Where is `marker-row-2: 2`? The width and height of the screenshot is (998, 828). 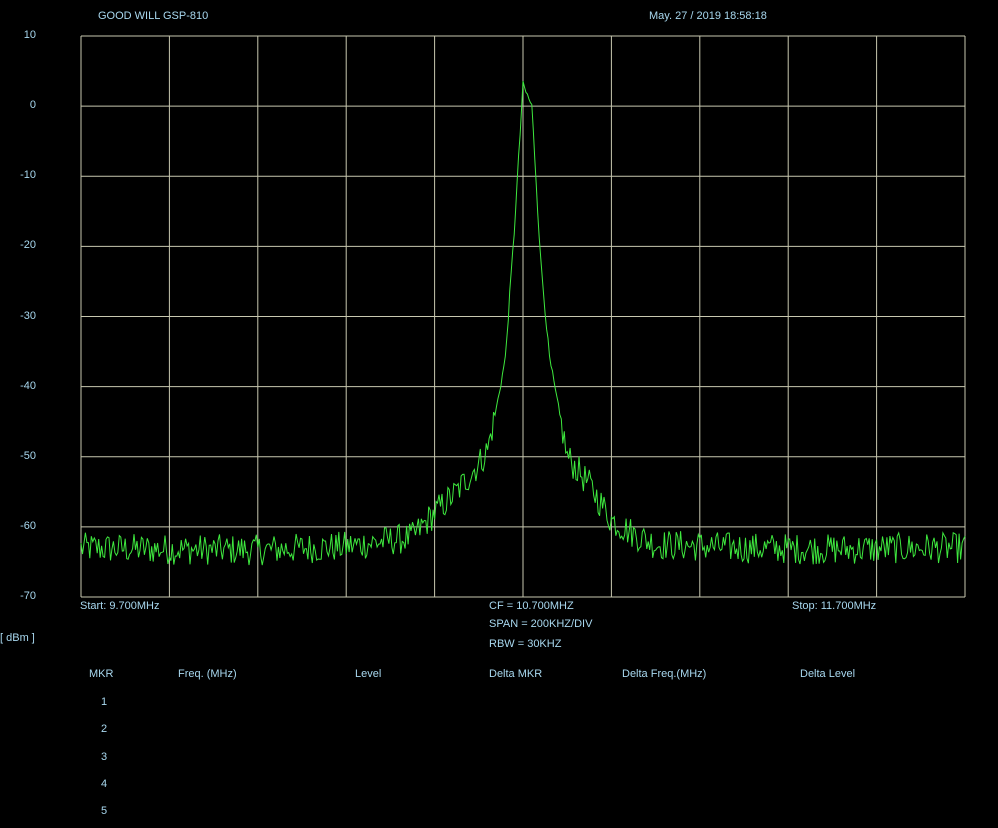 marker-row-2: 2 is located at coordinates (104, 729).